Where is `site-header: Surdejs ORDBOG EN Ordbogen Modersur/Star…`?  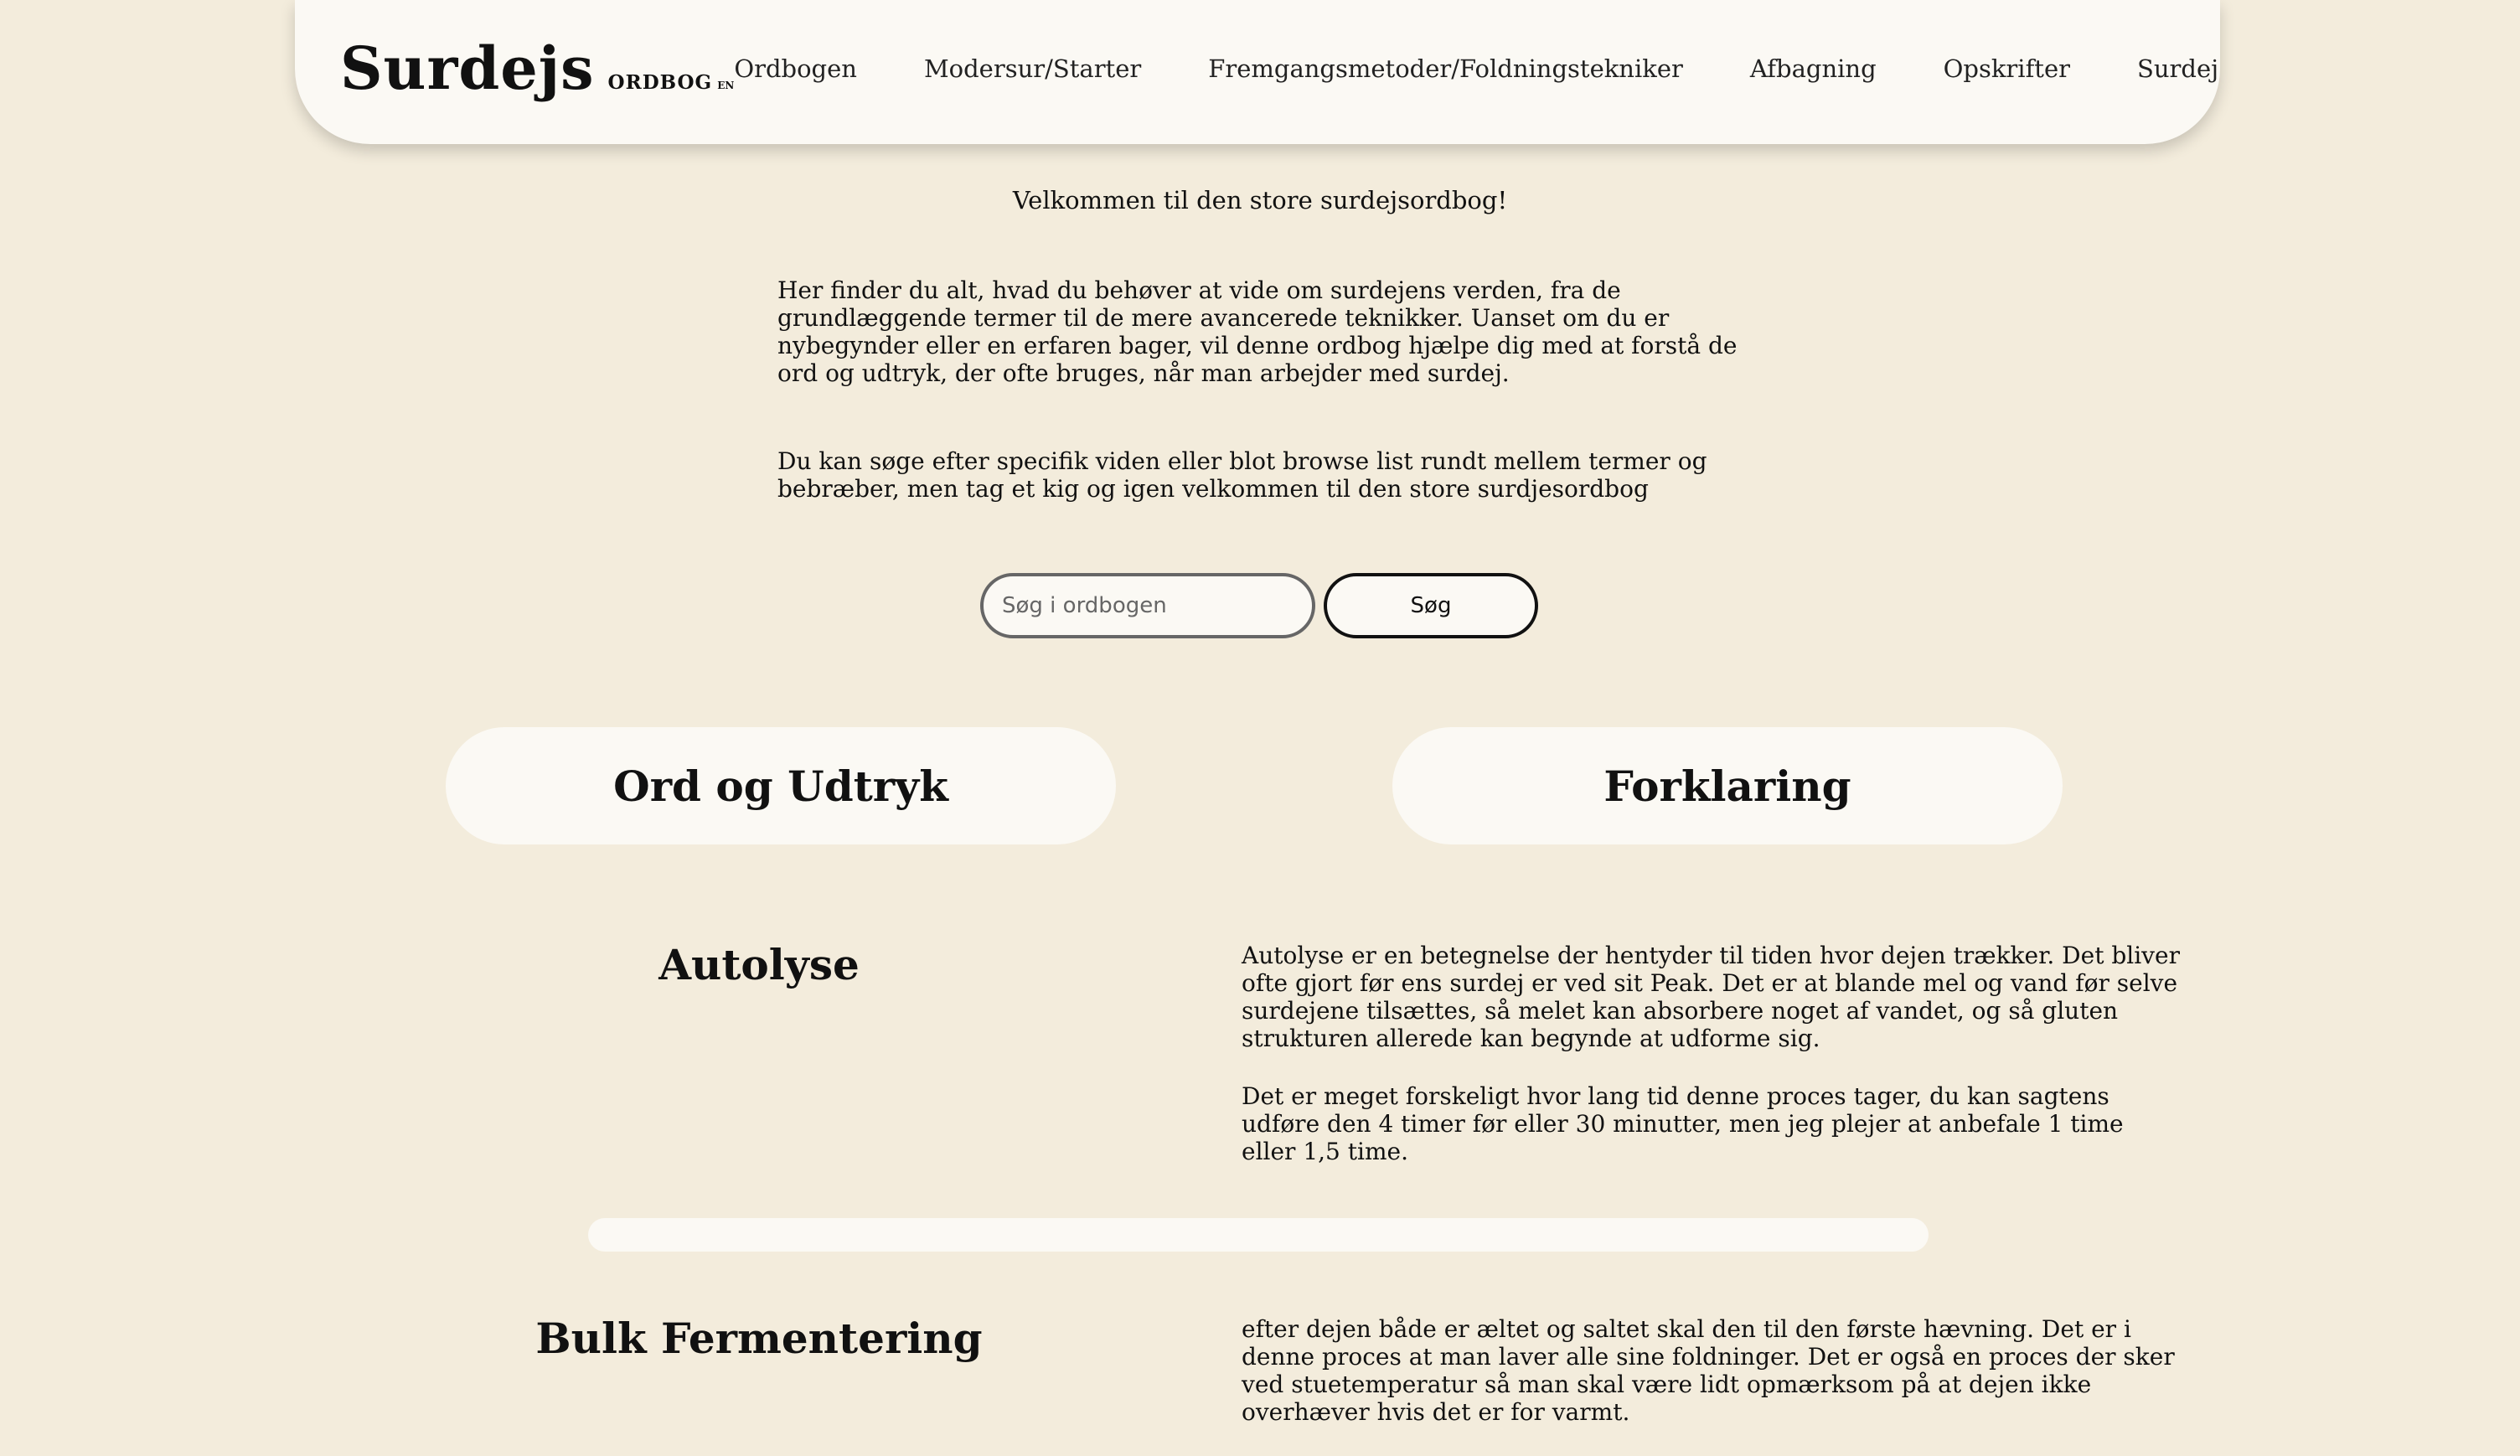 site-header: Surdejs ORDBOG EN Ordbogen Modersur/Star… is located at coordinates (1257, 72).